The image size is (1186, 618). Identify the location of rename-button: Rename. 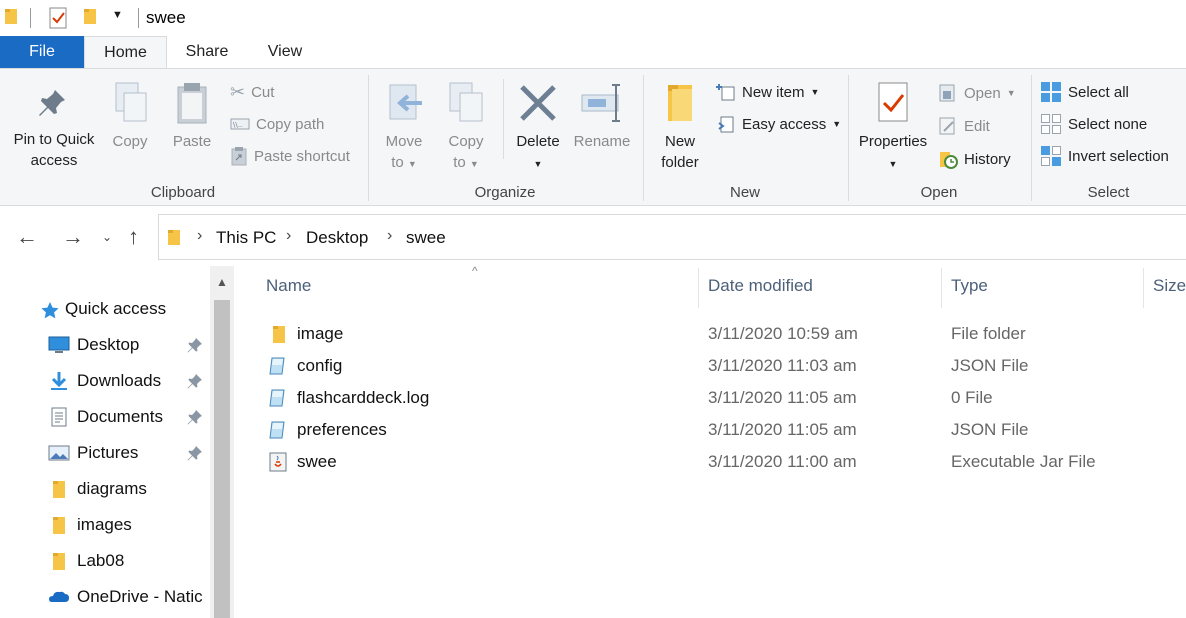
(602, 116).